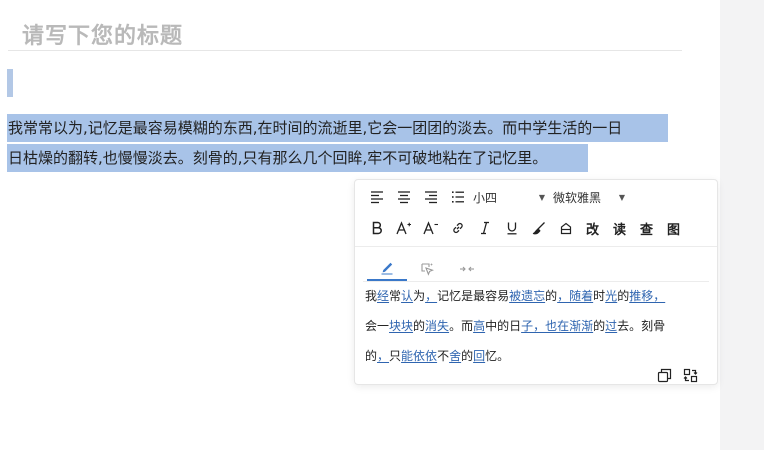 The width and height of the screenshot is (764, 450). Describe the element at coordinates (599, 296) in the screenshot. I see `suggestion-text: 时` at that location.